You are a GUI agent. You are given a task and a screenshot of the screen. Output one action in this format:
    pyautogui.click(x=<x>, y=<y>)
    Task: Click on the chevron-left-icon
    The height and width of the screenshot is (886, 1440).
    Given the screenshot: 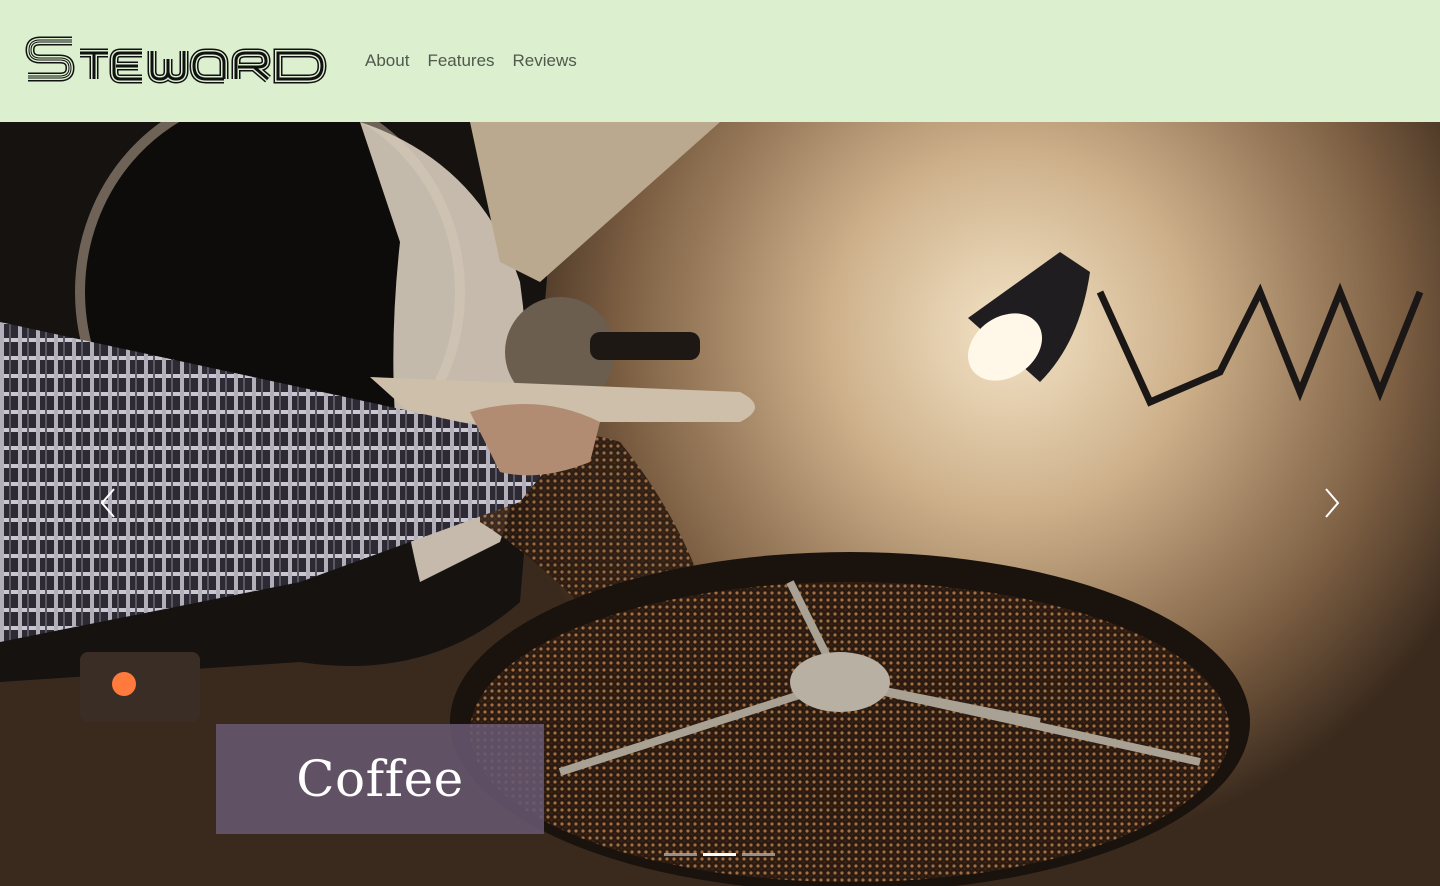 What is the action you would take?
    pyautogui.click(x=107, y=503)
    